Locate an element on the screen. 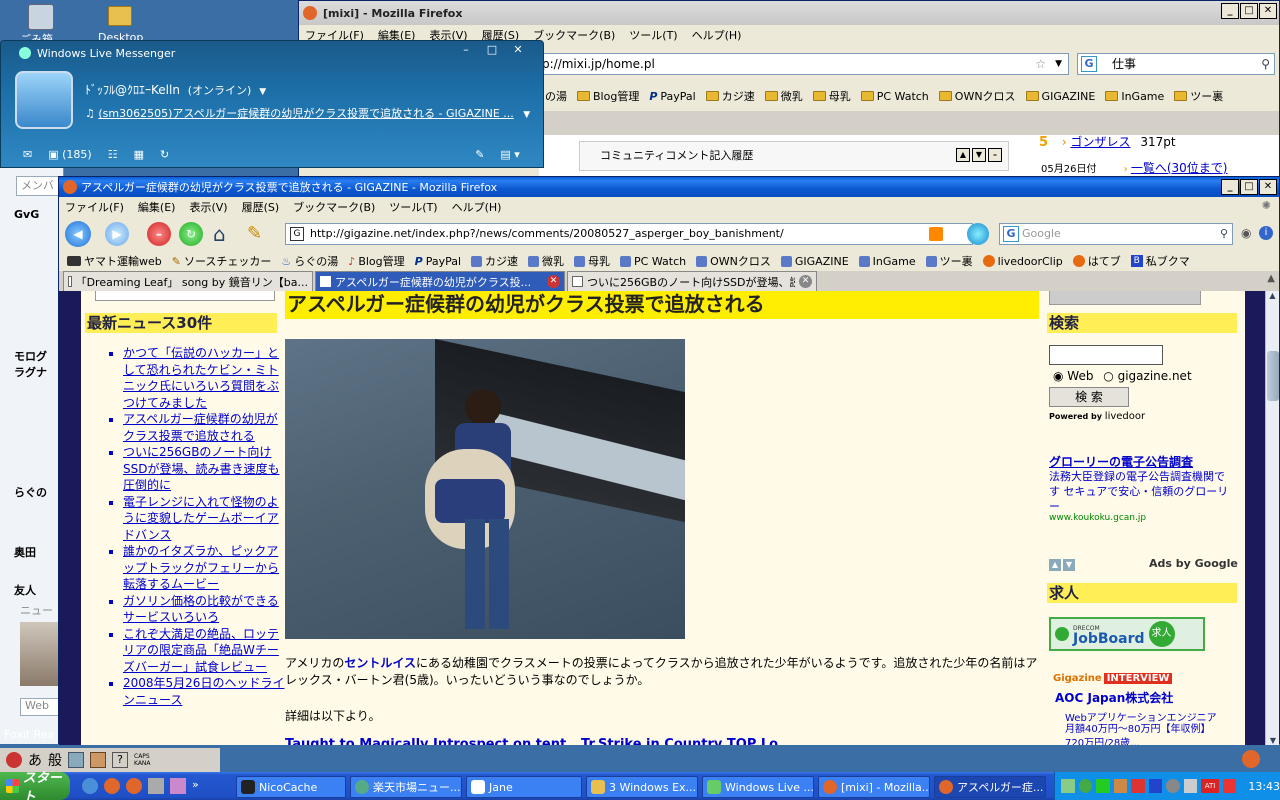 Image resolution: width=1280 pixels, height=800 pixels. foxit-label: Foxit Rea is located at coordinates (29, 734).